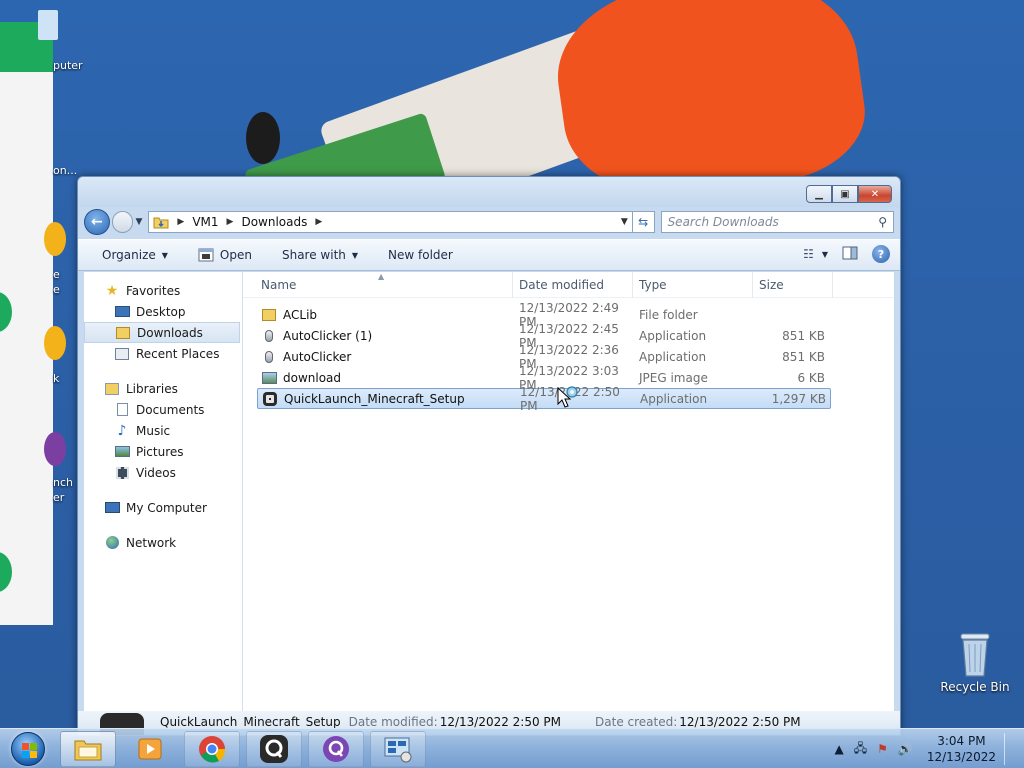 The height and width of the screenshot is (768, 1024). What do you see at coordinates (860, 749) in the screenshot?
I see `network-tray-icon: 🖧` at bounding box center [860, 749].